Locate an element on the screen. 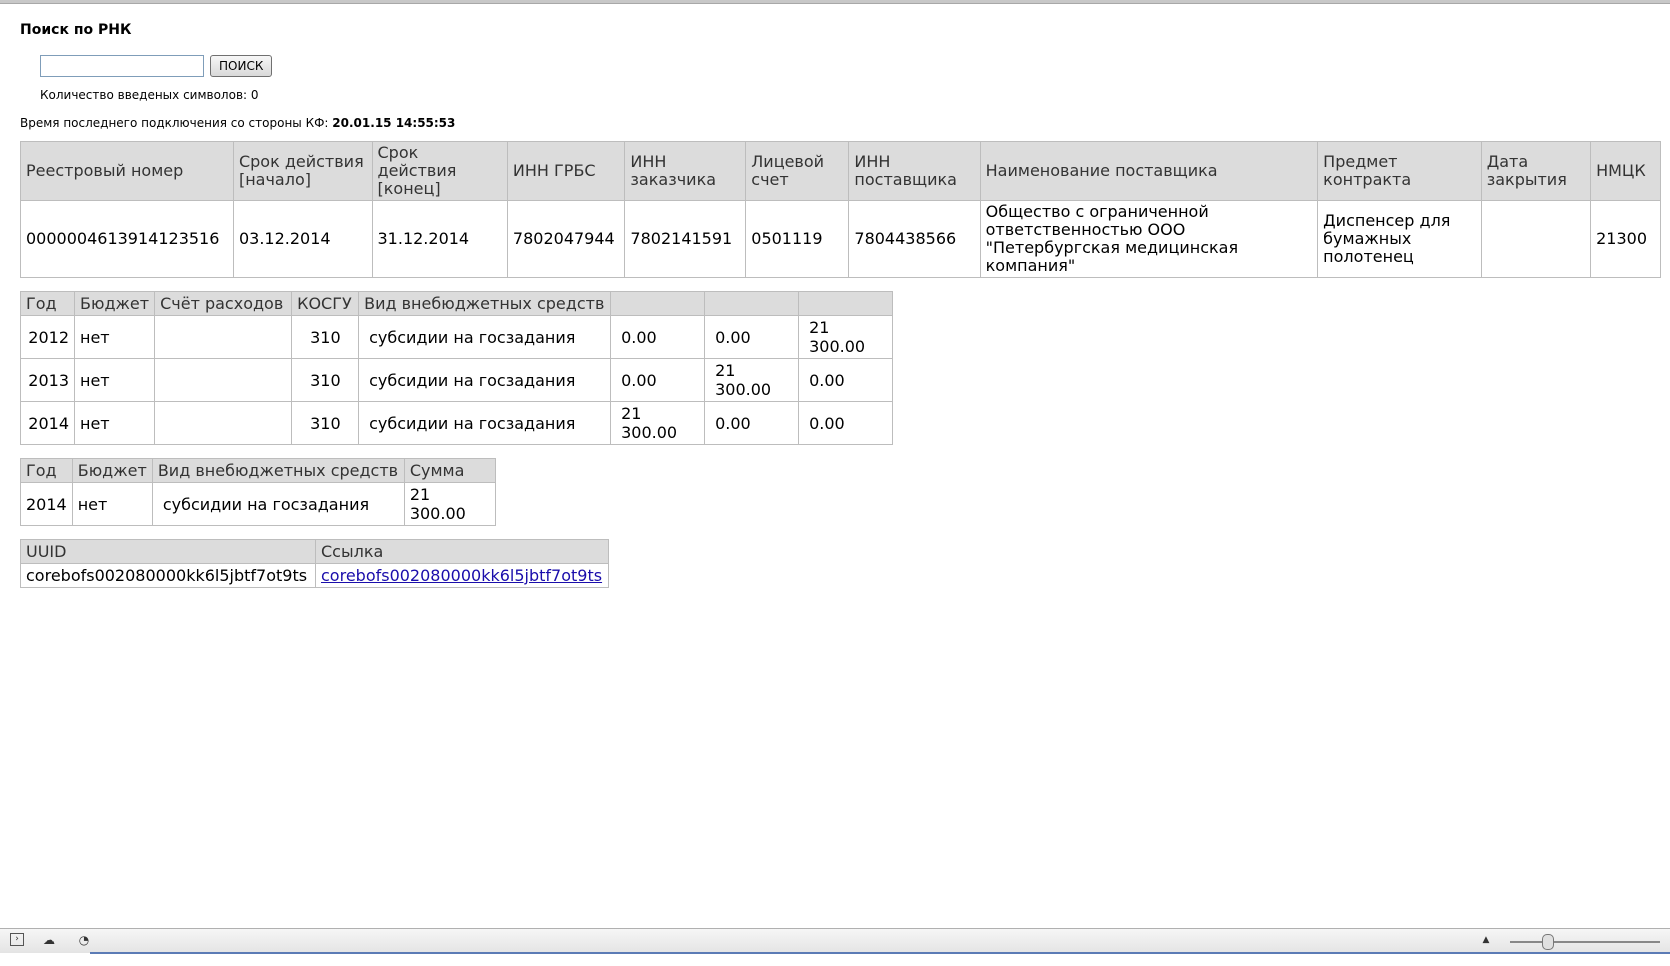 The height and width of the screenshot is (966, 1670). cell-link: corebofs002080000kk6l5jbtf7ot9ts is located at coordinates (462, 575).